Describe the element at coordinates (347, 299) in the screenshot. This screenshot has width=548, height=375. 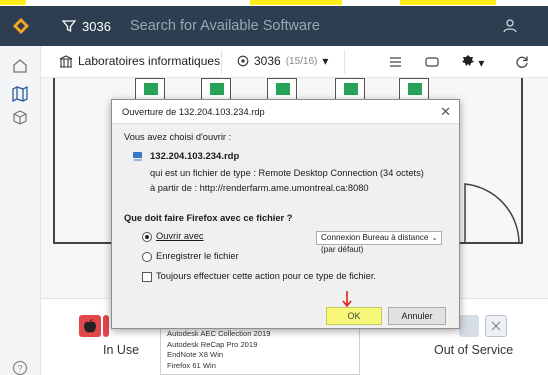
I see `arrow-annotation-icon` at that location.